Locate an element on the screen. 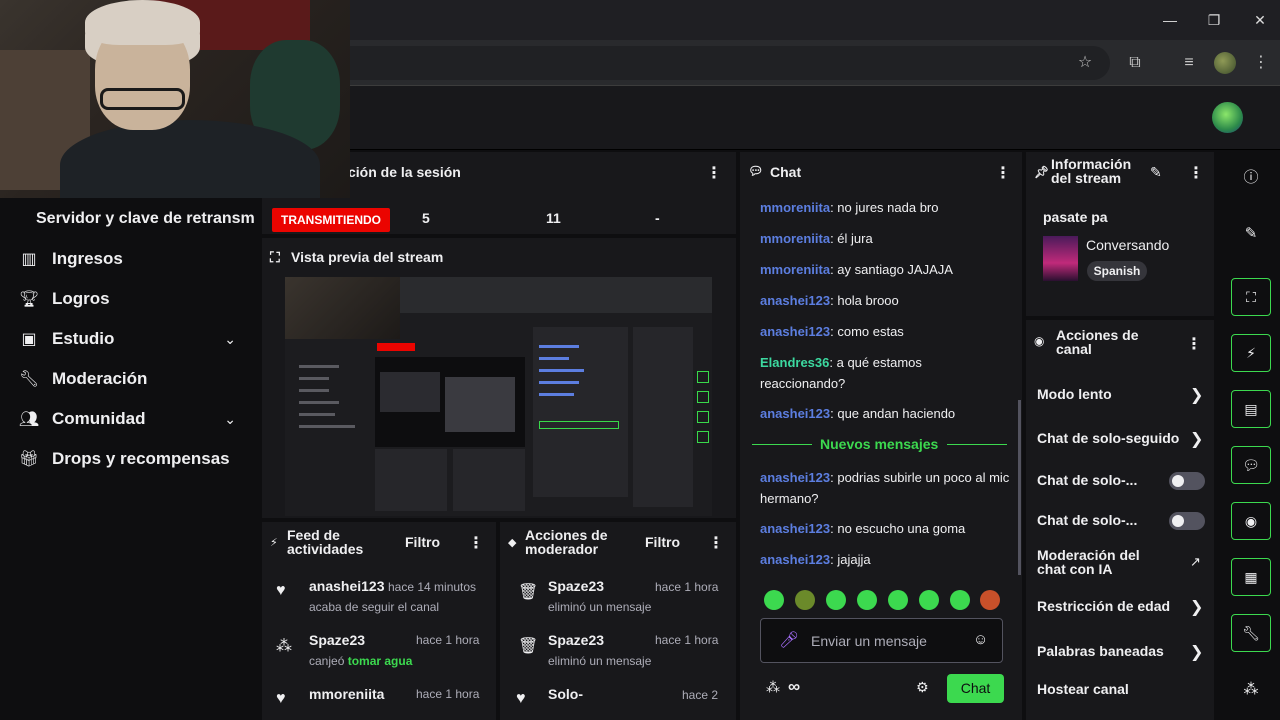 Image resolution: width=1280 pixels, height=720 pixels. info-icon: ⓘ is located at coordinates (1251, 178).